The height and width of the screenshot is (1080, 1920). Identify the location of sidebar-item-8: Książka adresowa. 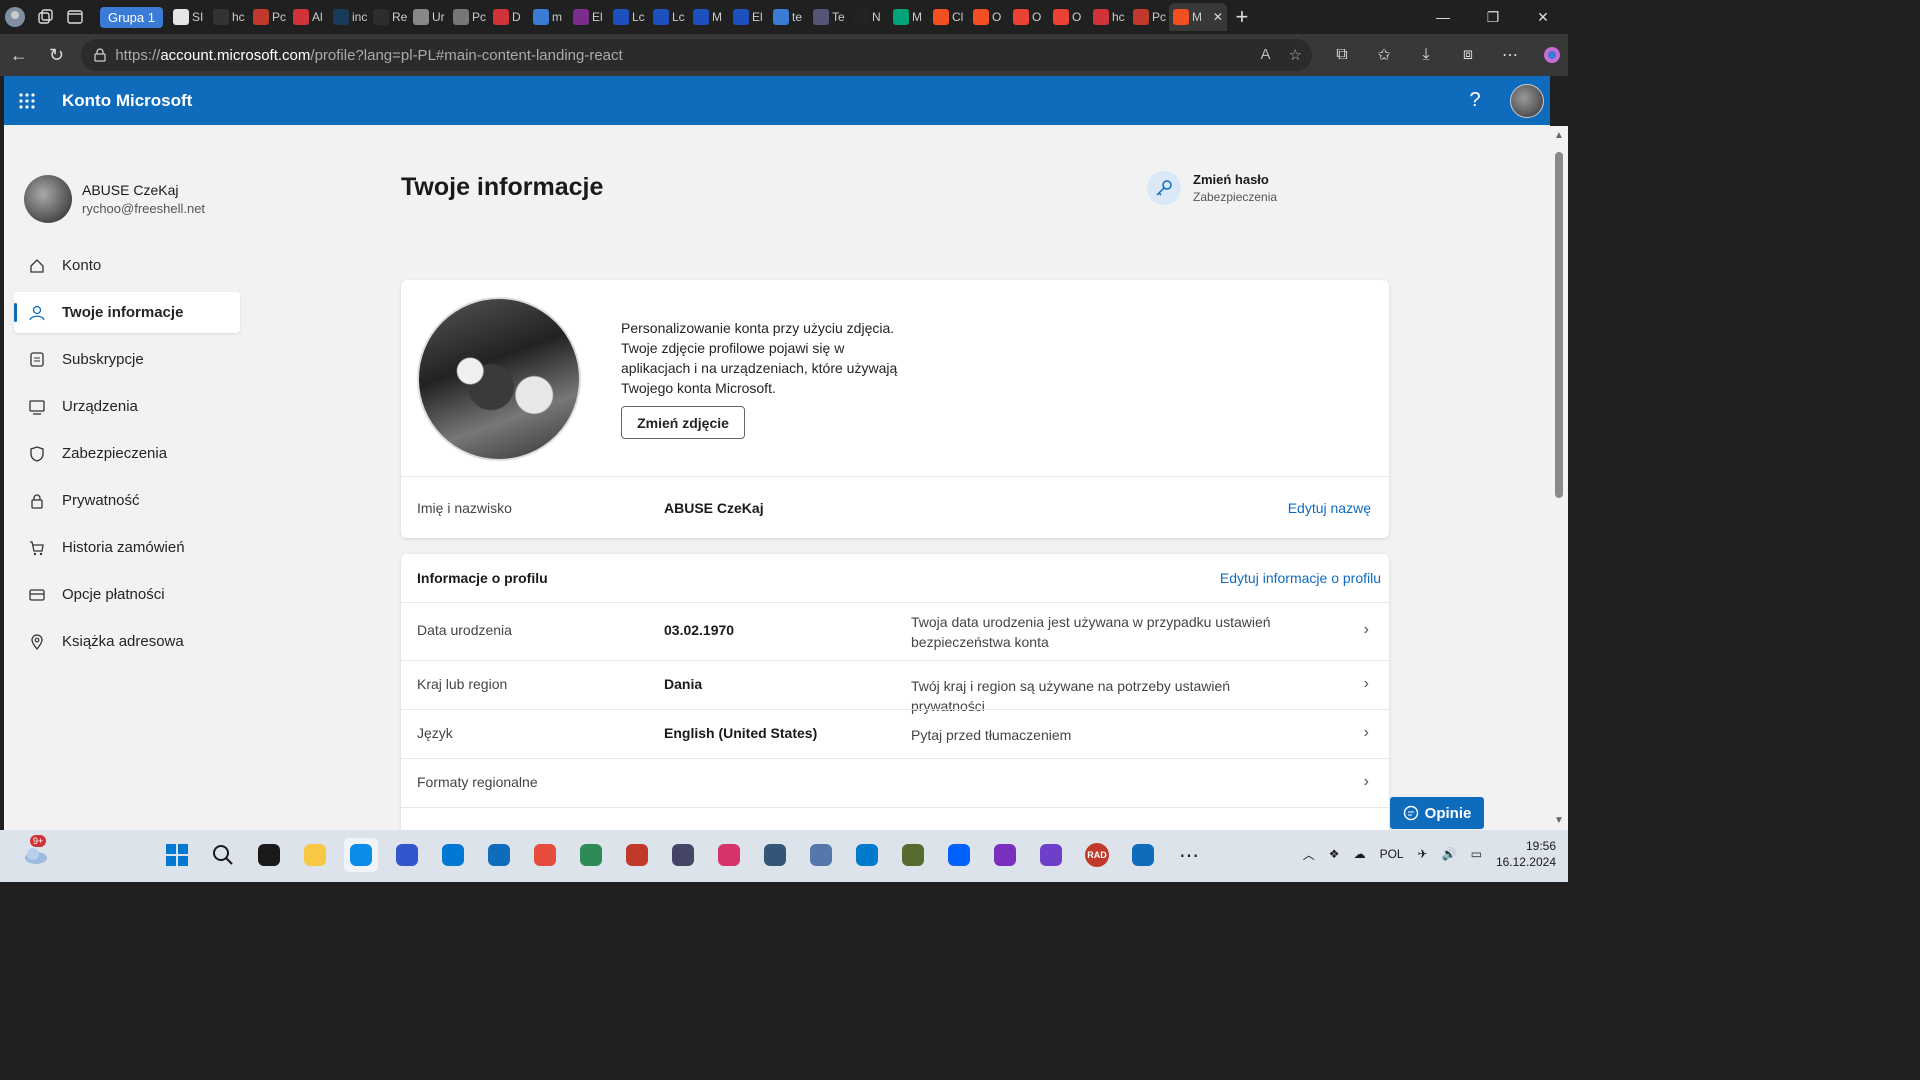
(127, 641).